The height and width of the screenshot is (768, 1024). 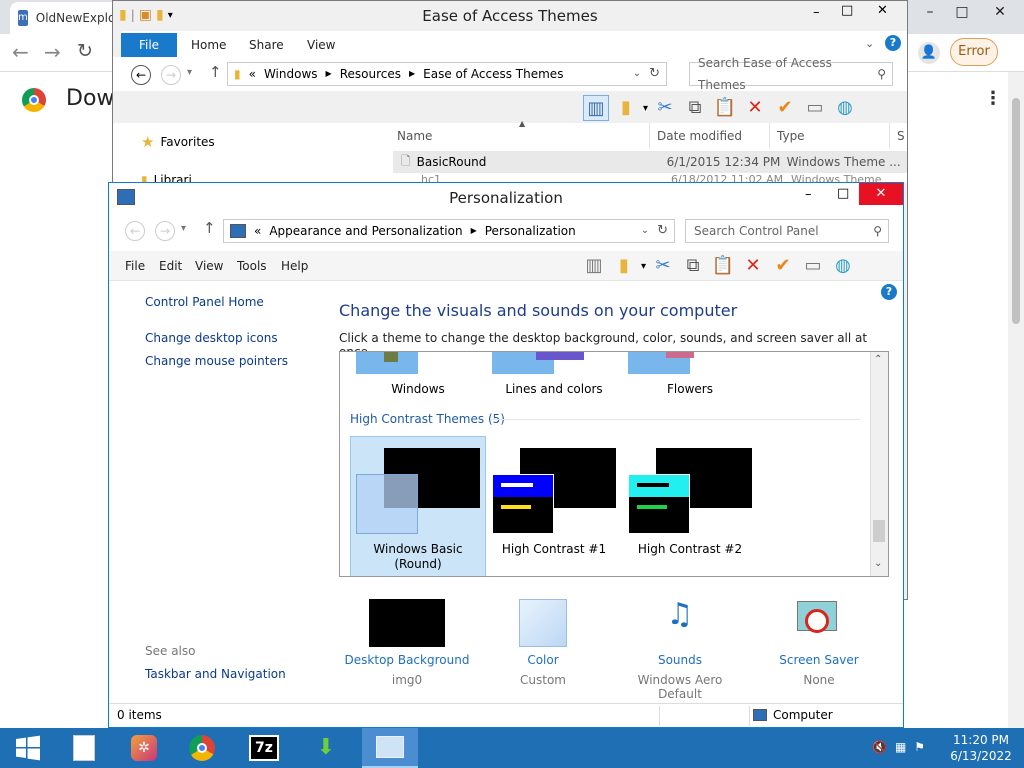 I want to click on ribbon-expand-icon: ⌄, so click(x=869, y=43).